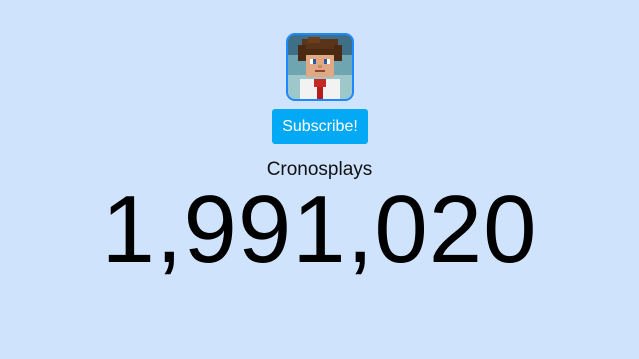 The image size is (639, 359). I want to click on minecraft-skin-avatar-icon, so click(320, 67).